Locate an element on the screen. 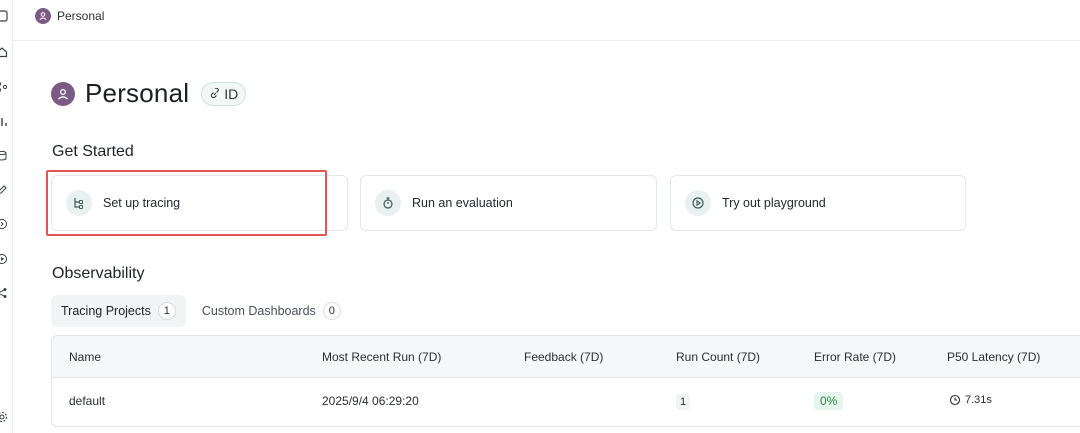 Image resolution: width=1080 pixels, height=433 pixels. column-header: Error Rate (7D) is located at coordinates (855, 357).